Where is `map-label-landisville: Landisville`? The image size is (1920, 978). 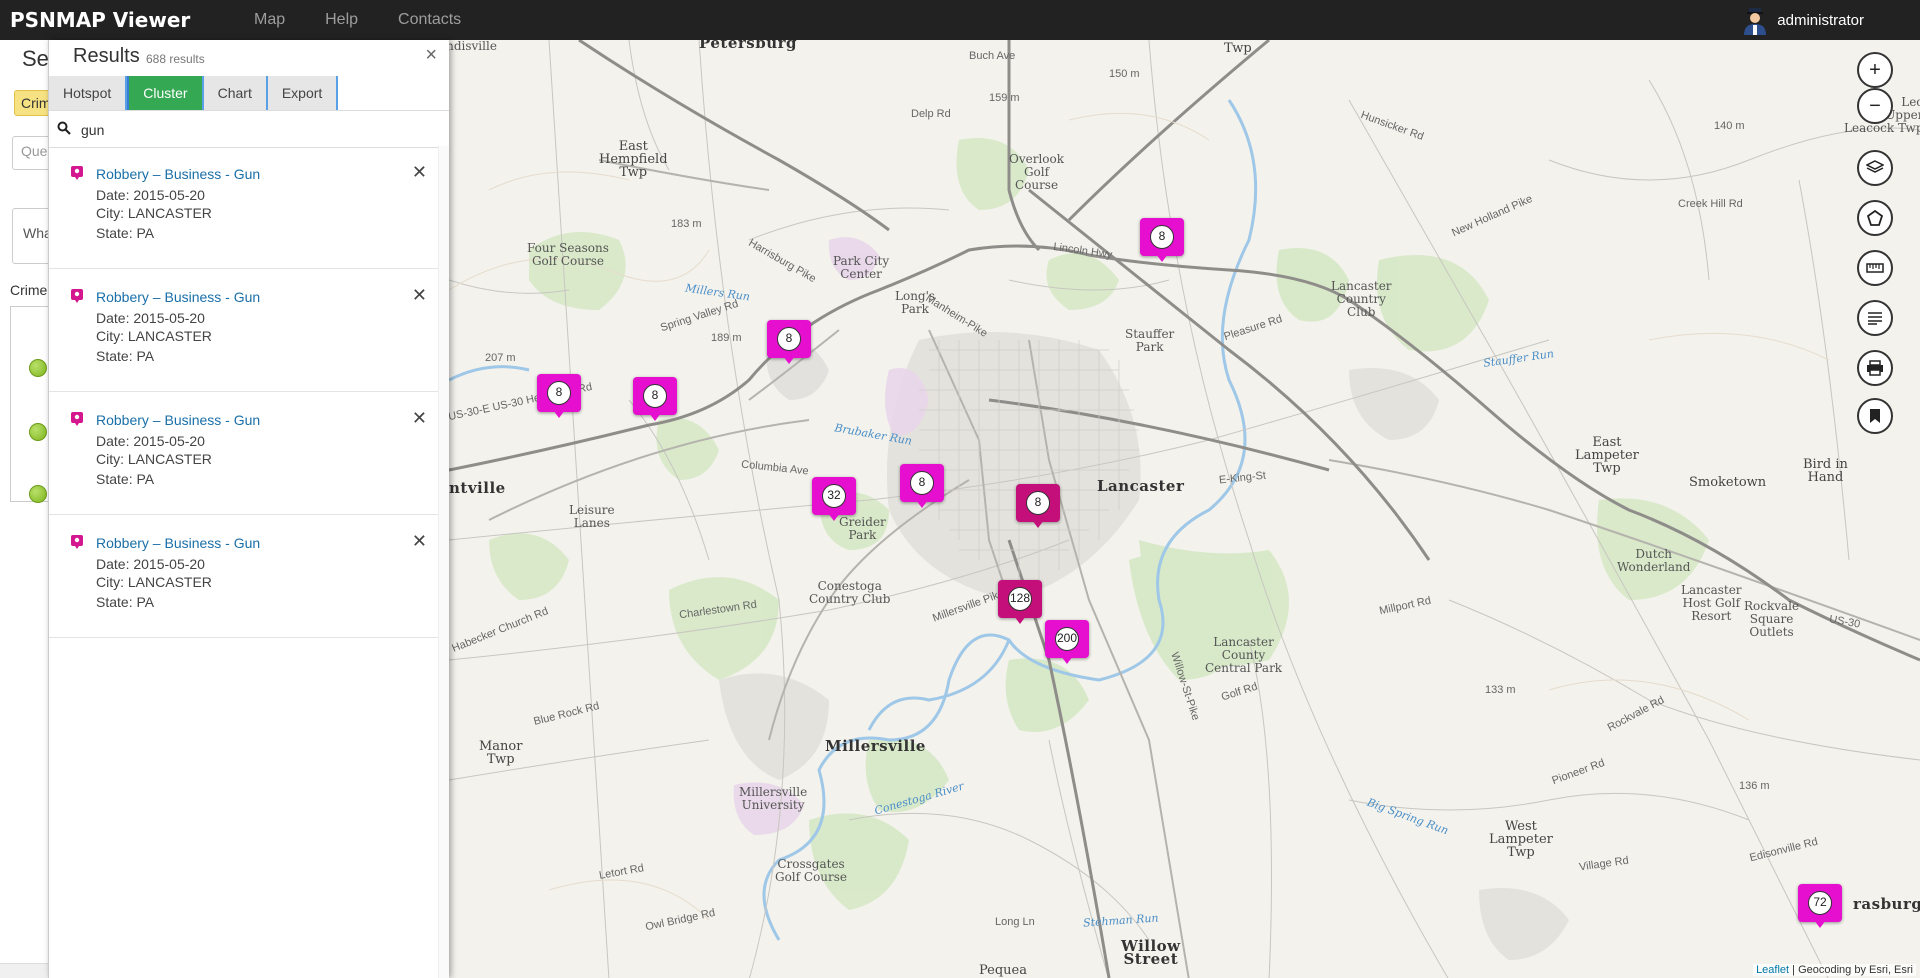
map-label-landisville: Landisville is located at coordinates (473, 46).